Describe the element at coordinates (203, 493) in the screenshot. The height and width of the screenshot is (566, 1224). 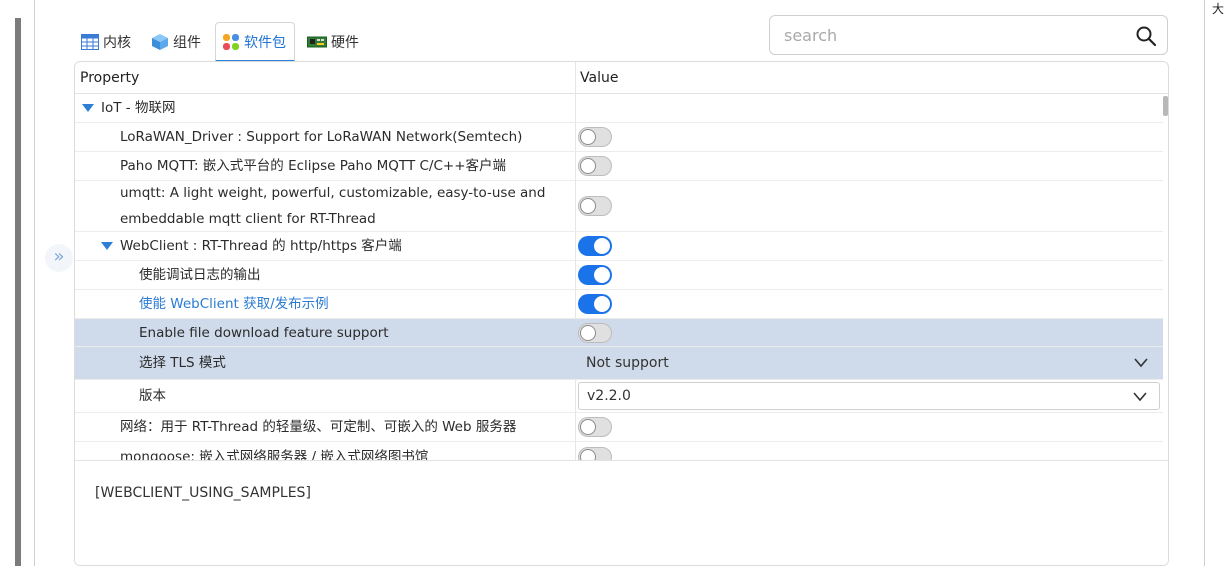
I see `description-text: [WEBCLIENT_USING_SAMPLES]` at that location.